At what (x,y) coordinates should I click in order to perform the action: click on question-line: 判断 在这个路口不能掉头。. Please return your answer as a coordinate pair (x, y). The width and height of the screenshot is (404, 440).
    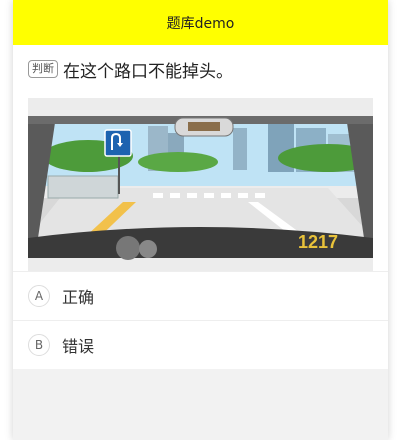
    Looking at the image, I should click on (200, 69).